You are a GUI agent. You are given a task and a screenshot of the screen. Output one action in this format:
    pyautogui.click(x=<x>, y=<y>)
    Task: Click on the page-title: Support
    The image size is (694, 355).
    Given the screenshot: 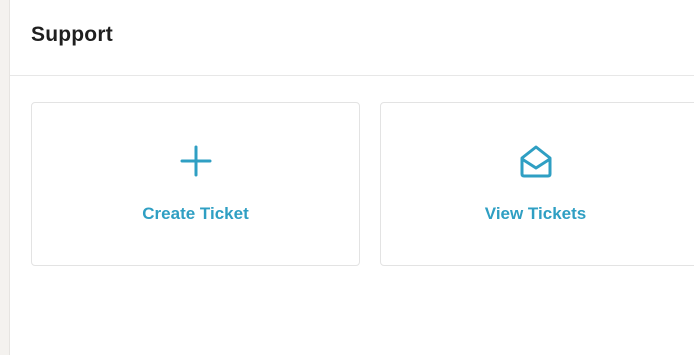 What is the action you would take?
    pyautogui.click(x=72, y=34)
    